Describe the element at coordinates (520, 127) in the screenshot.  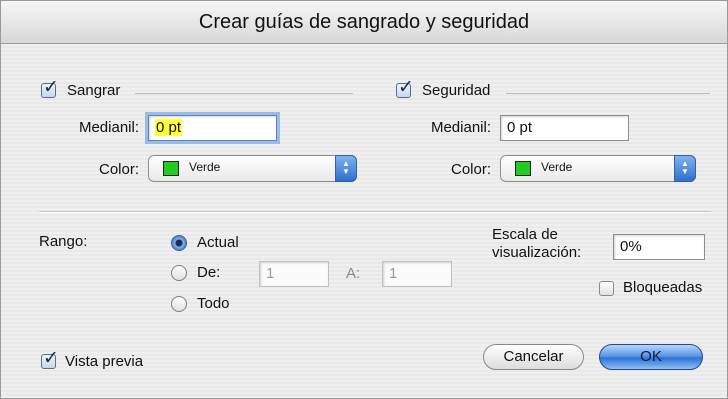
I see `safety-gutter-value: 0 pt` at that location.